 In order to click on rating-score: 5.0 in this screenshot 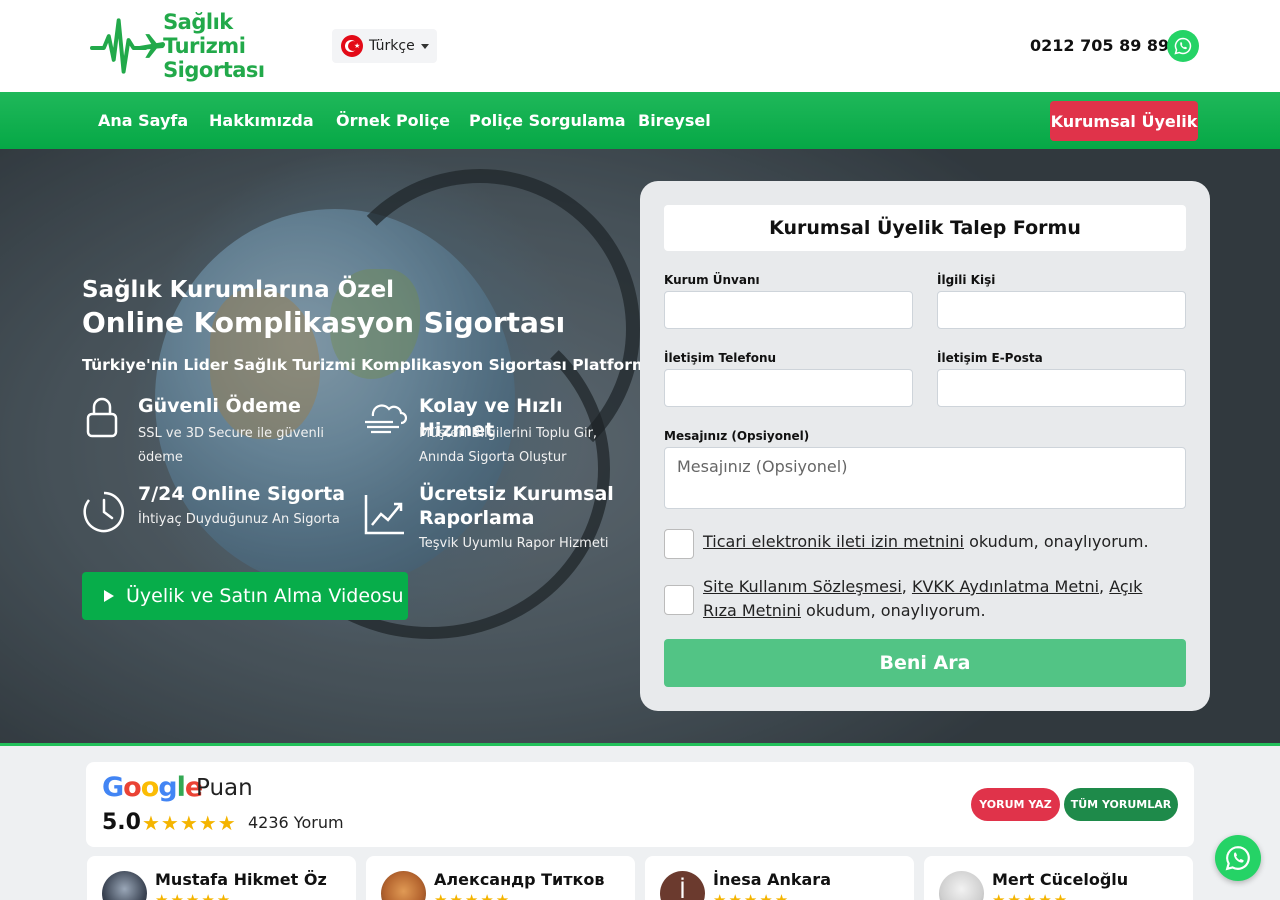, I will do `click(121, 822)`.